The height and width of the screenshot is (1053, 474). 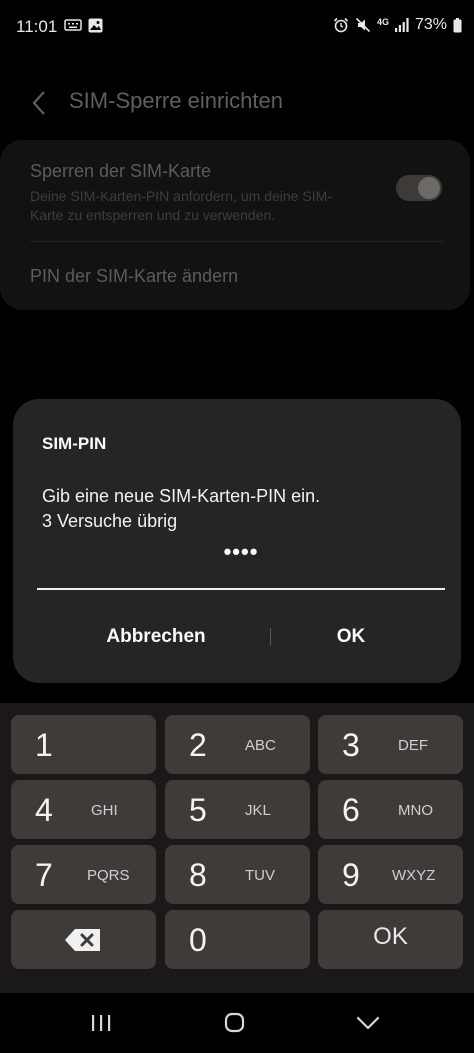 What do you see at coordinates (156, 637) in the screenshot?
I see `cancel-button: Abbrechen` at bounding box center [156, 637].